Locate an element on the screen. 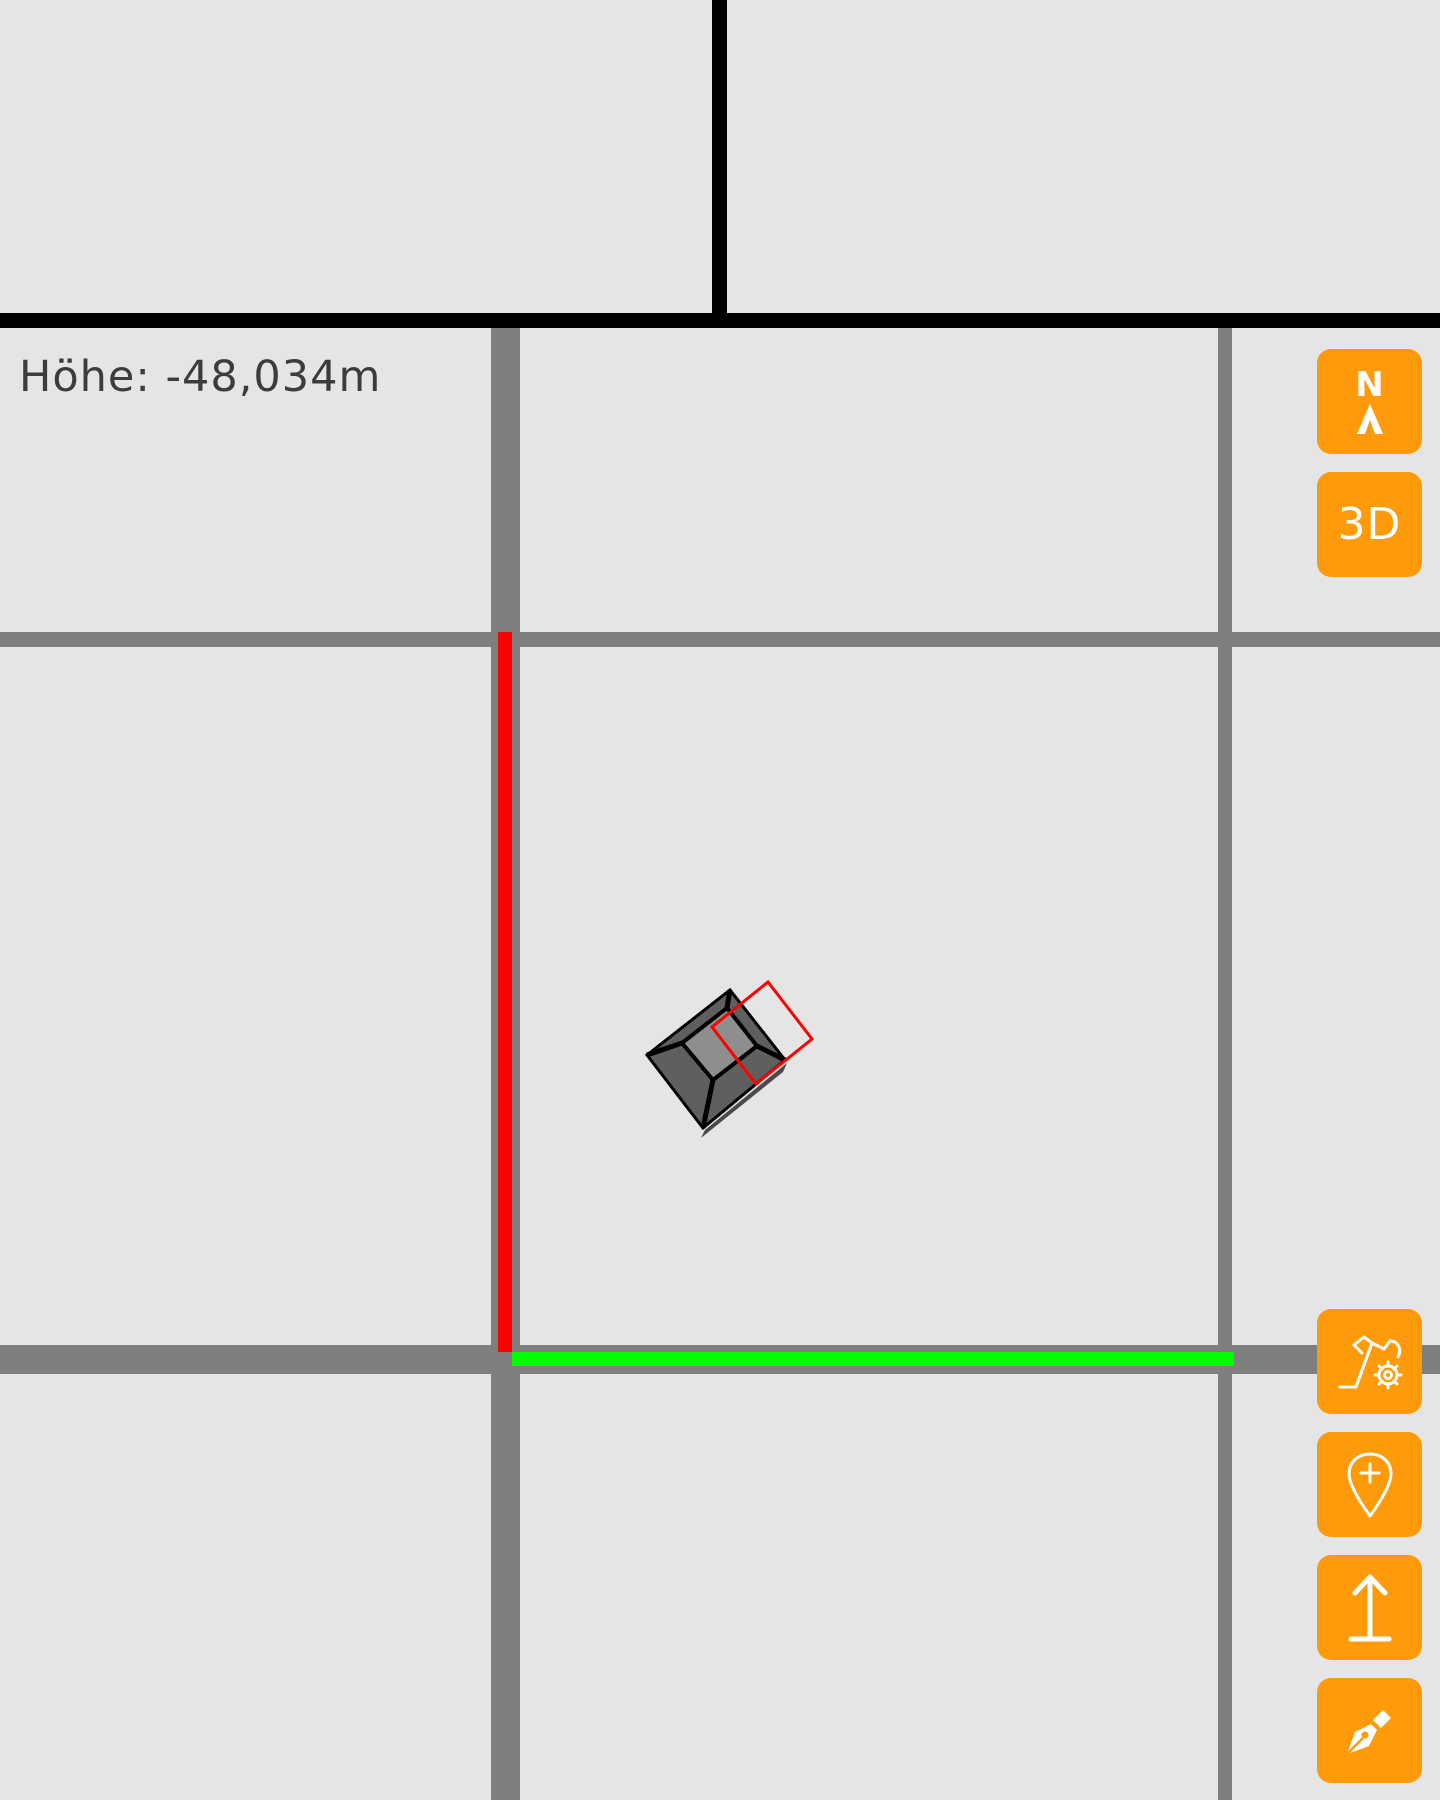 The width and height of the screenshot is (1440, 1800). machine-settings-button is located at coordinates (1369, 1361).